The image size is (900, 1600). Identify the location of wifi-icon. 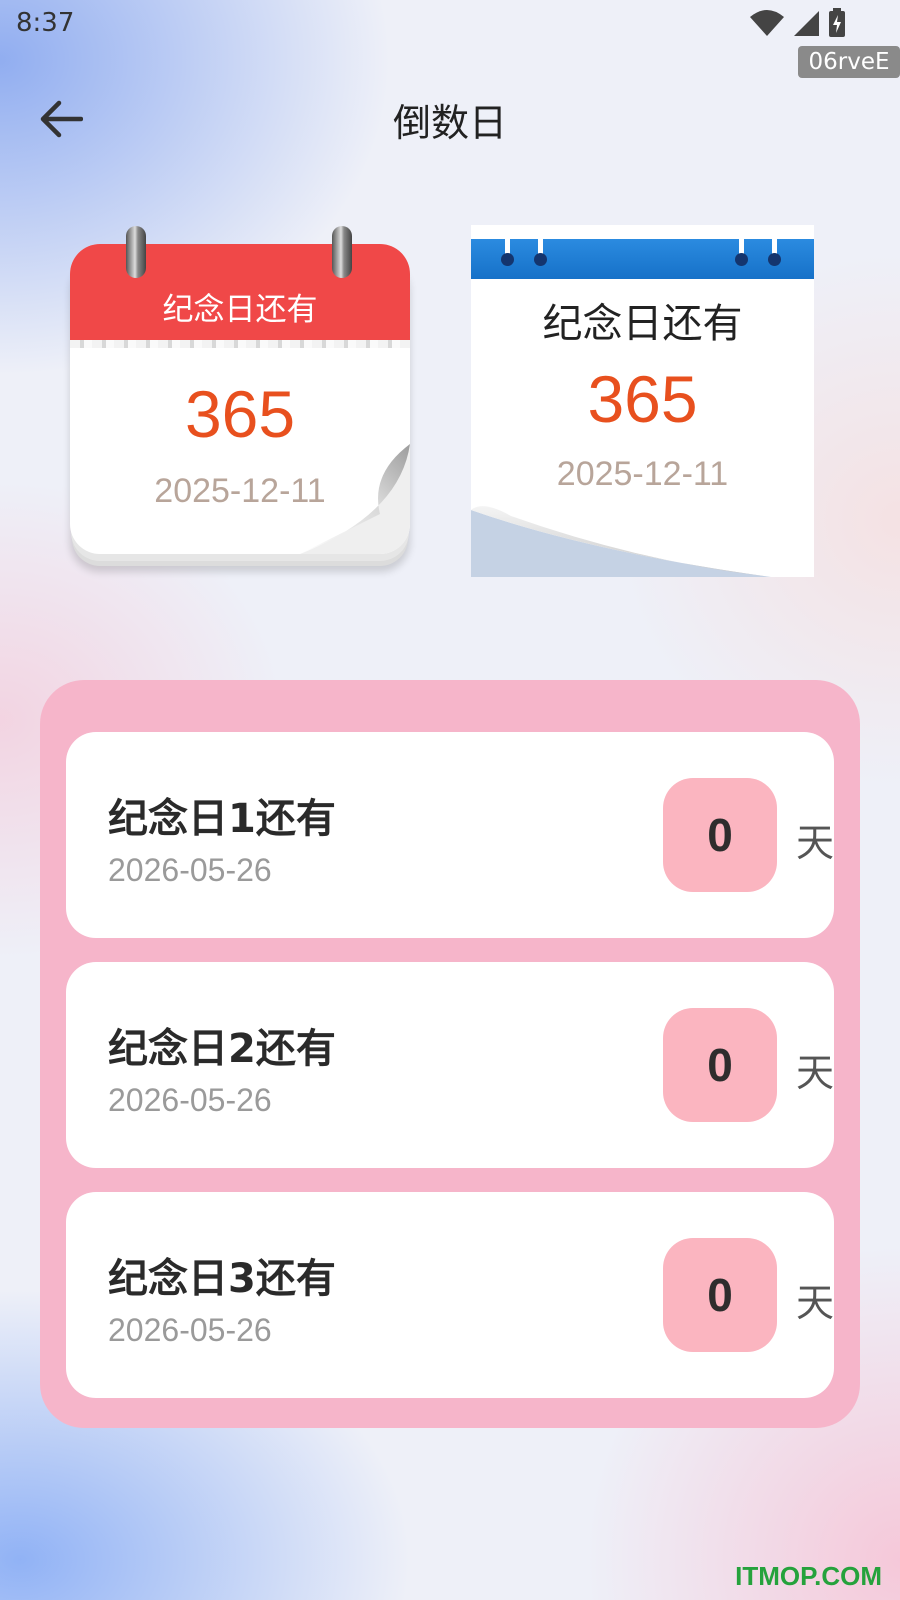
(767, 23).